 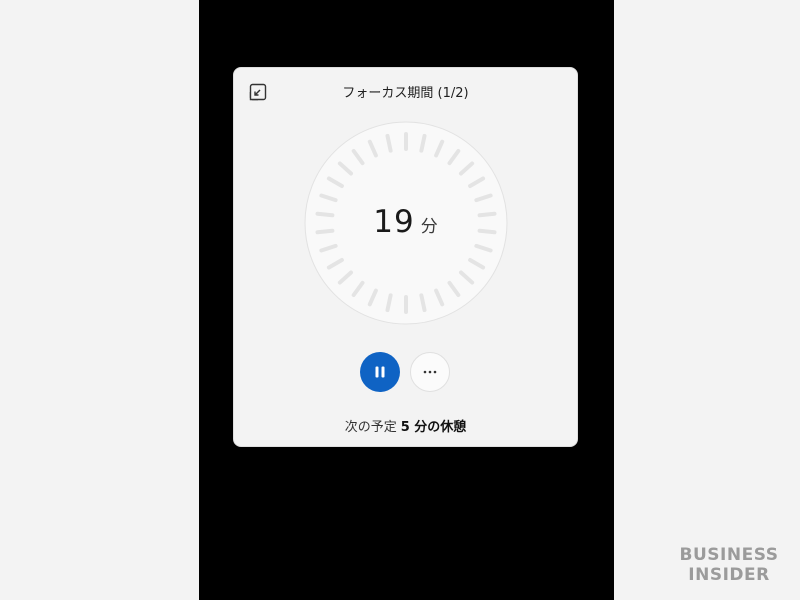 I want to click on session-title: フォーカス期間 (1/2), so click(x=405, y=93).